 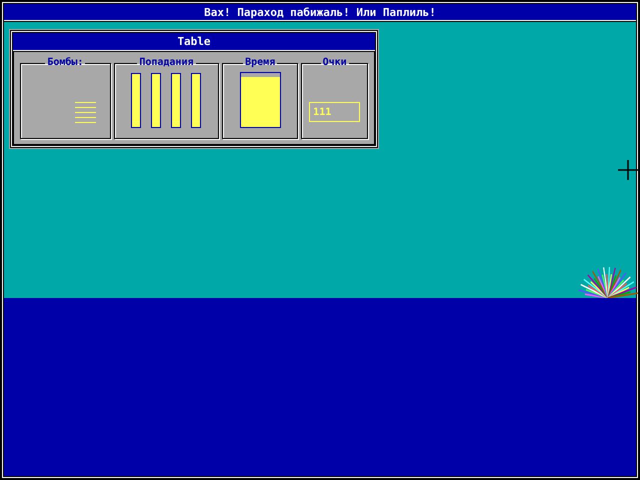 I want to click on time-meter, so click(x=260, y=100).